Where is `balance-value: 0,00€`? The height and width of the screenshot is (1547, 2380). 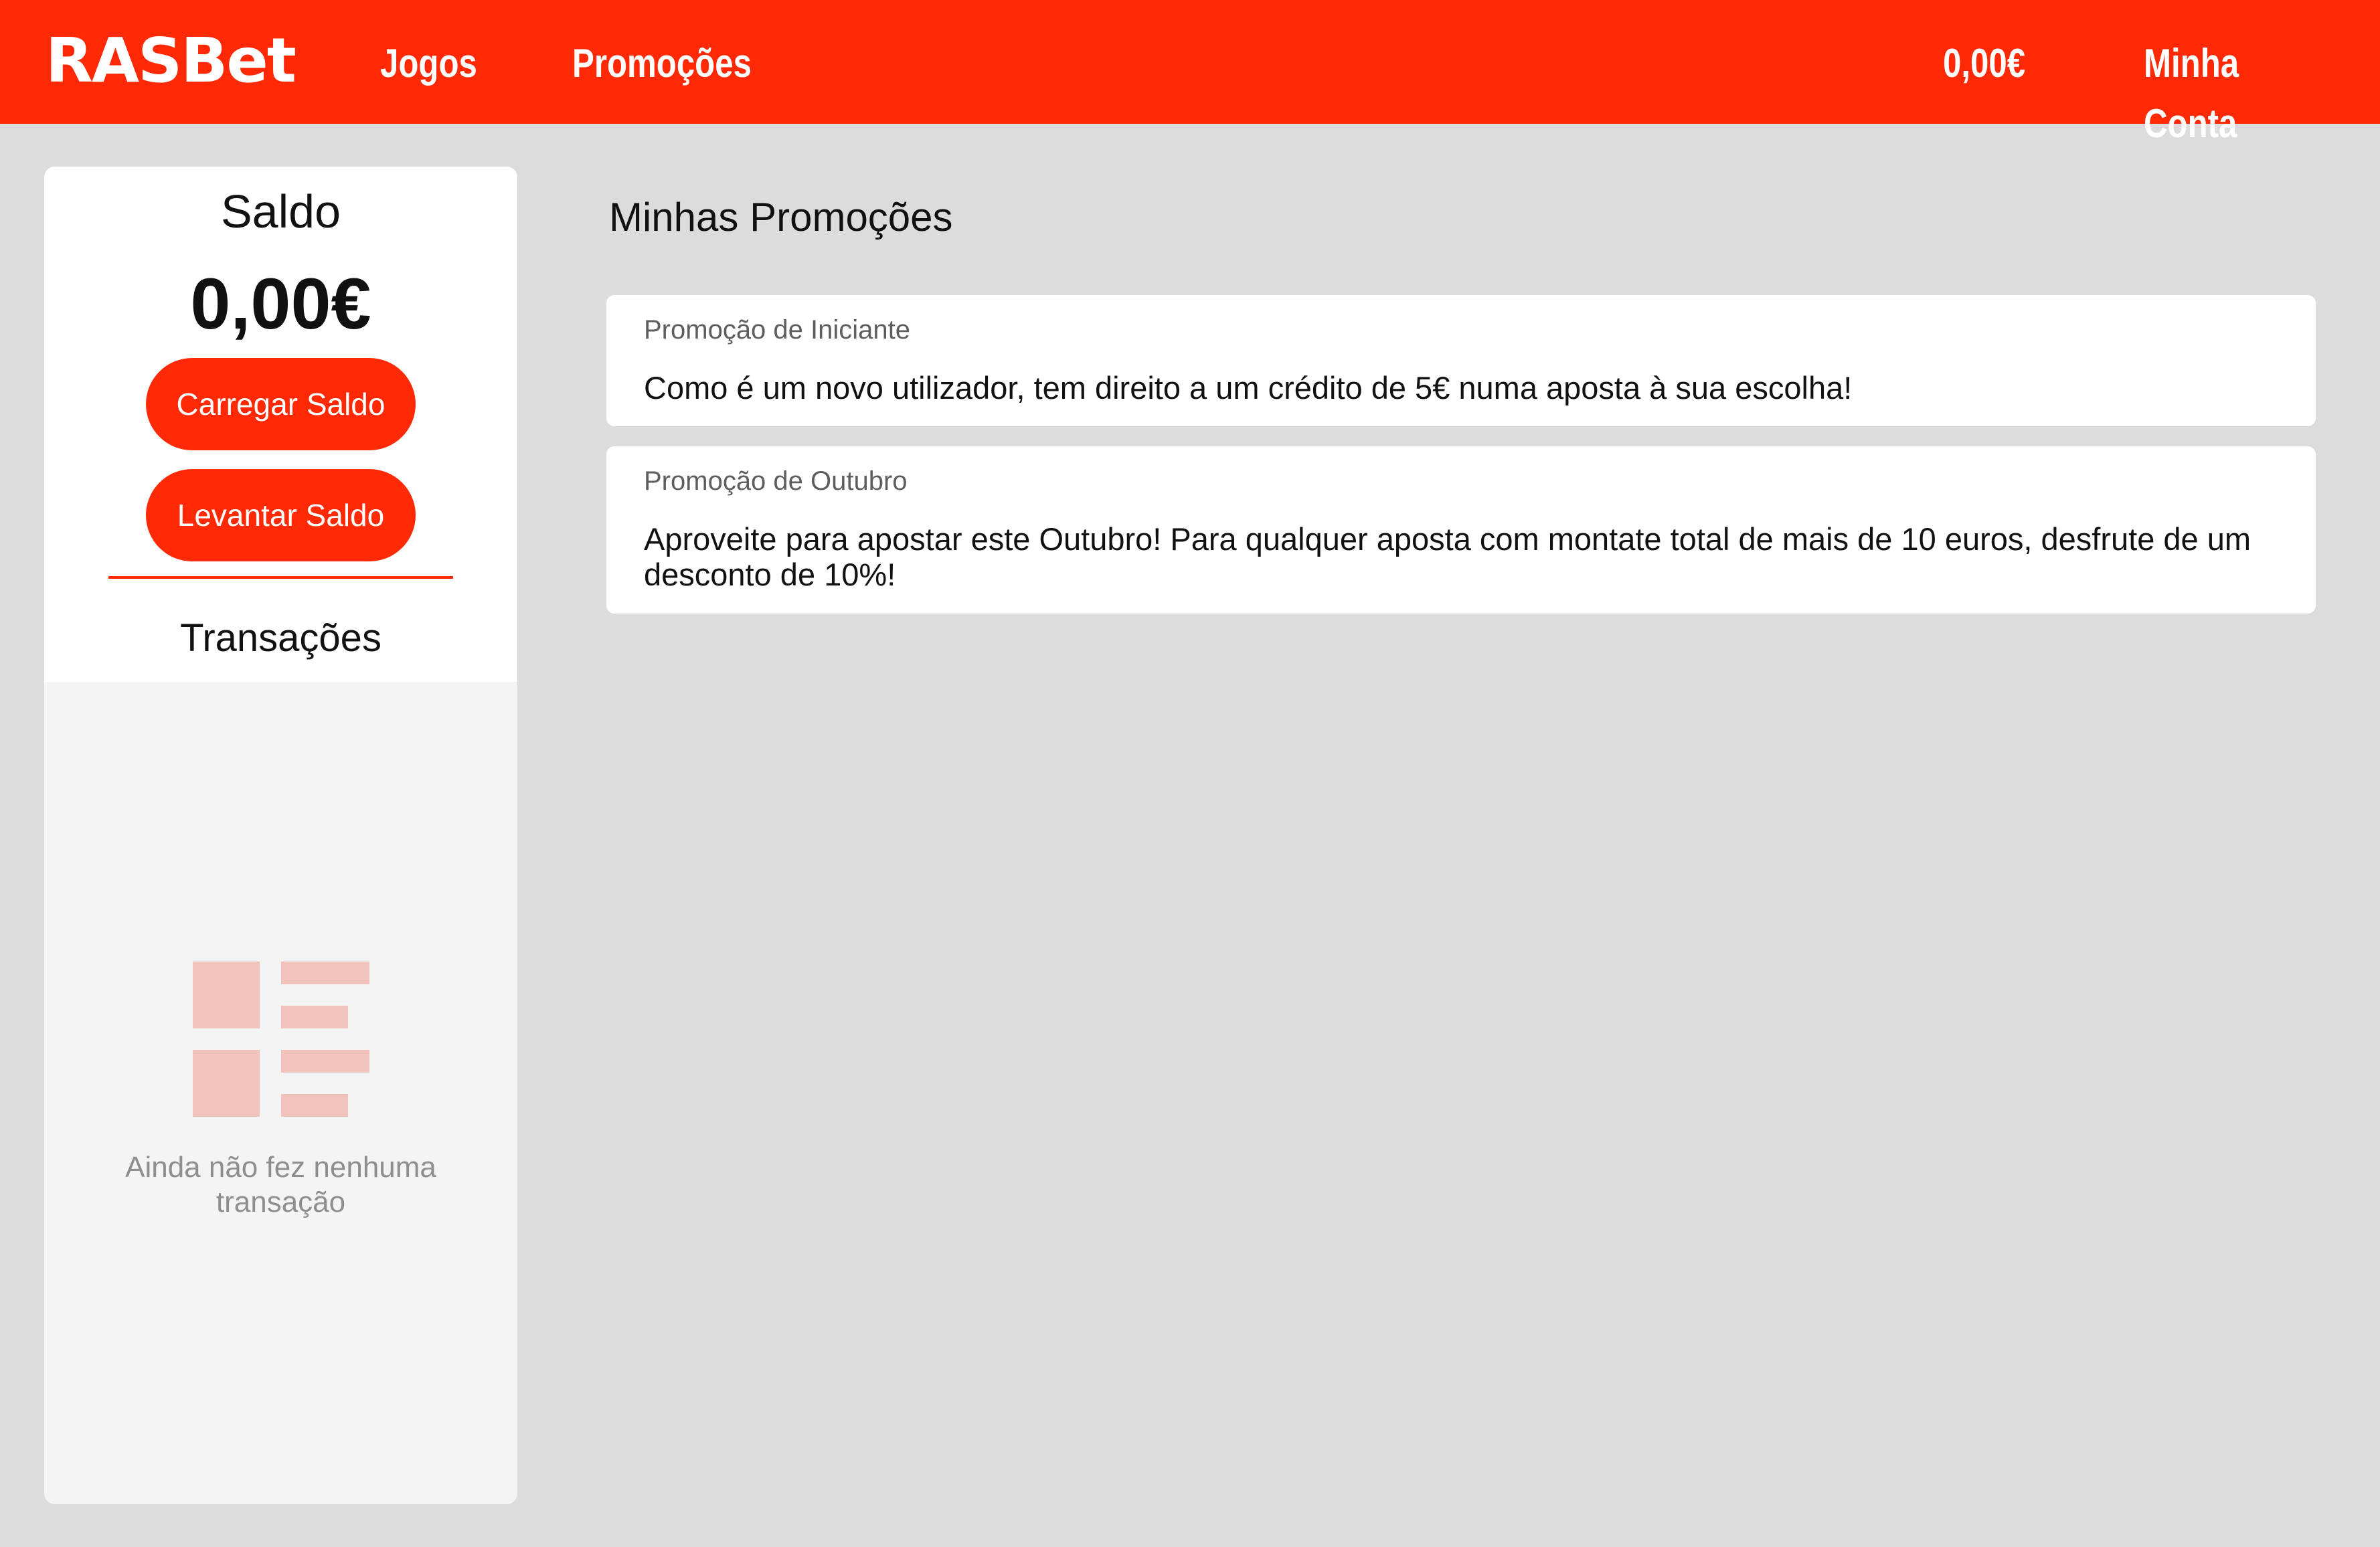
balance-value: 0,00€ is located at coordinates (281, 303).